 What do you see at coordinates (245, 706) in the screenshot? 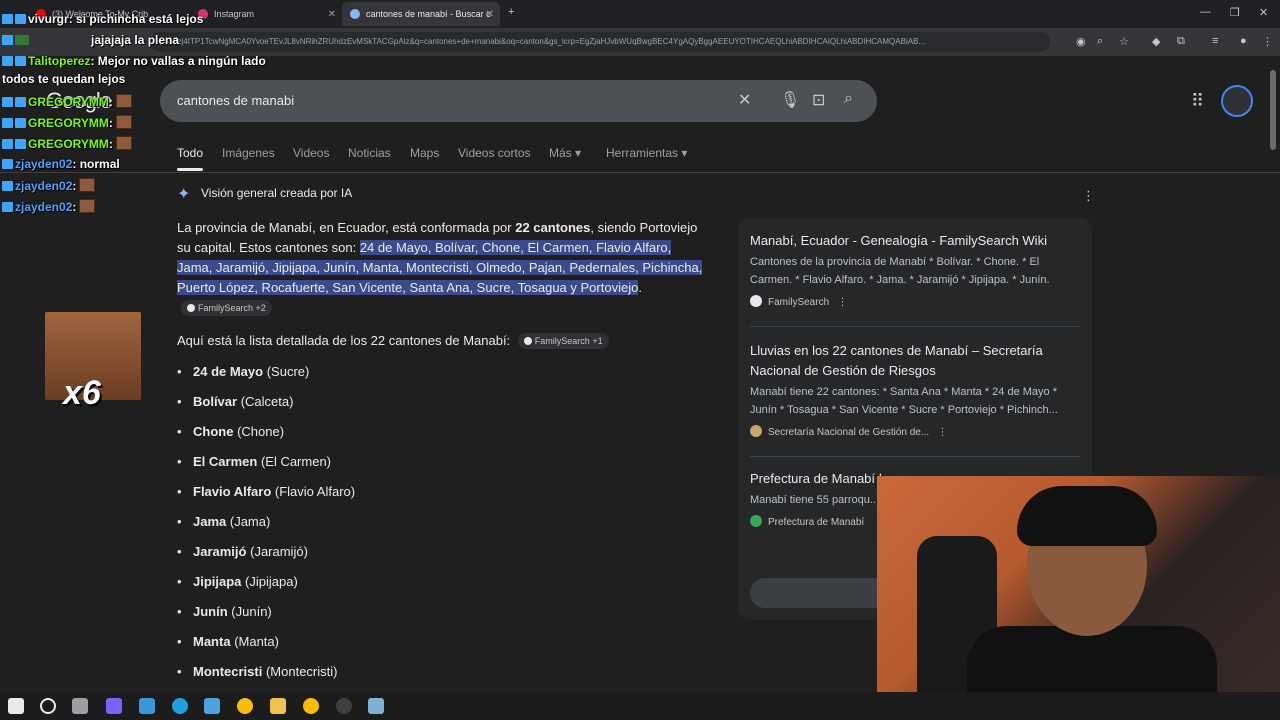
I see `chrome-icon` at bounding box center [245, 706].